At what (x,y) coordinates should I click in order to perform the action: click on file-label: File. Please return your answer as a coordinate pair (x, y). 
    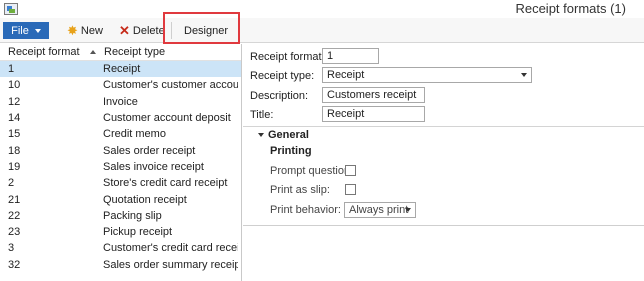
    Looking at the image, I should click on (20, 30).